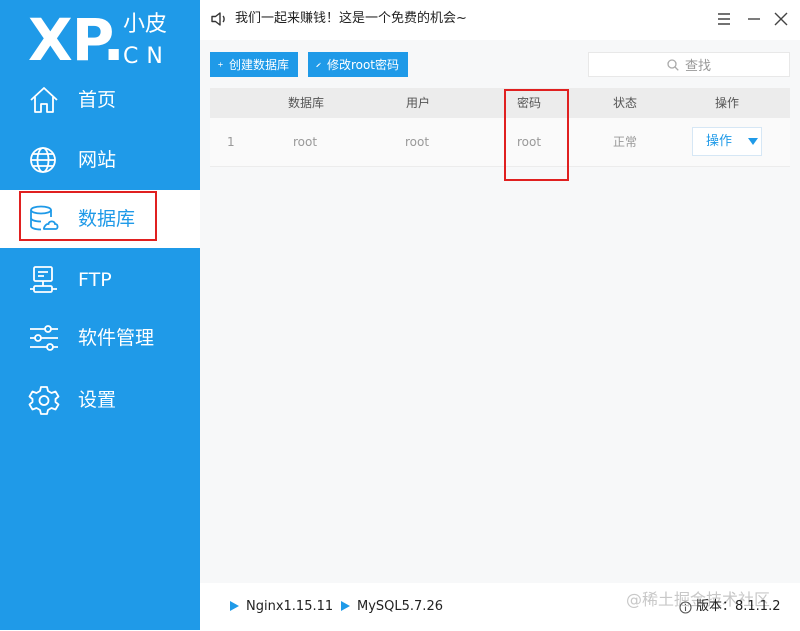  What do you see at coordinates (673, 64) in the screenshot?
I see `search-icon` at bounding box center [673, 64].